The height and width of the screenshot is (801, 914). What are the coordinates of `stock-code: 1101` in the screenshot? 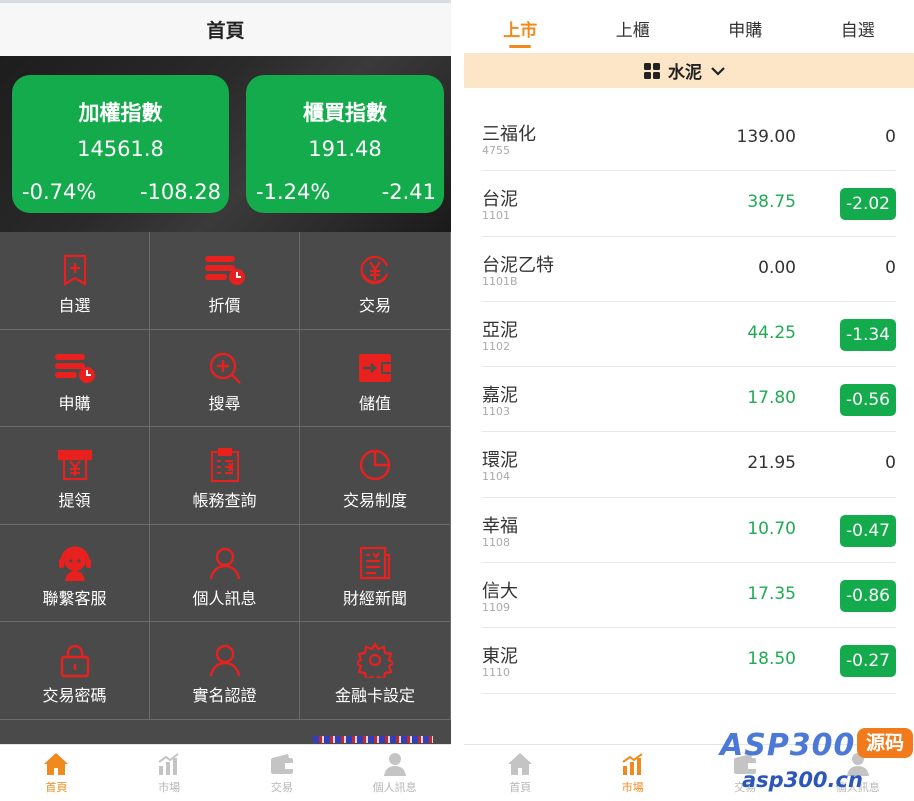 It's located at (496, 216).